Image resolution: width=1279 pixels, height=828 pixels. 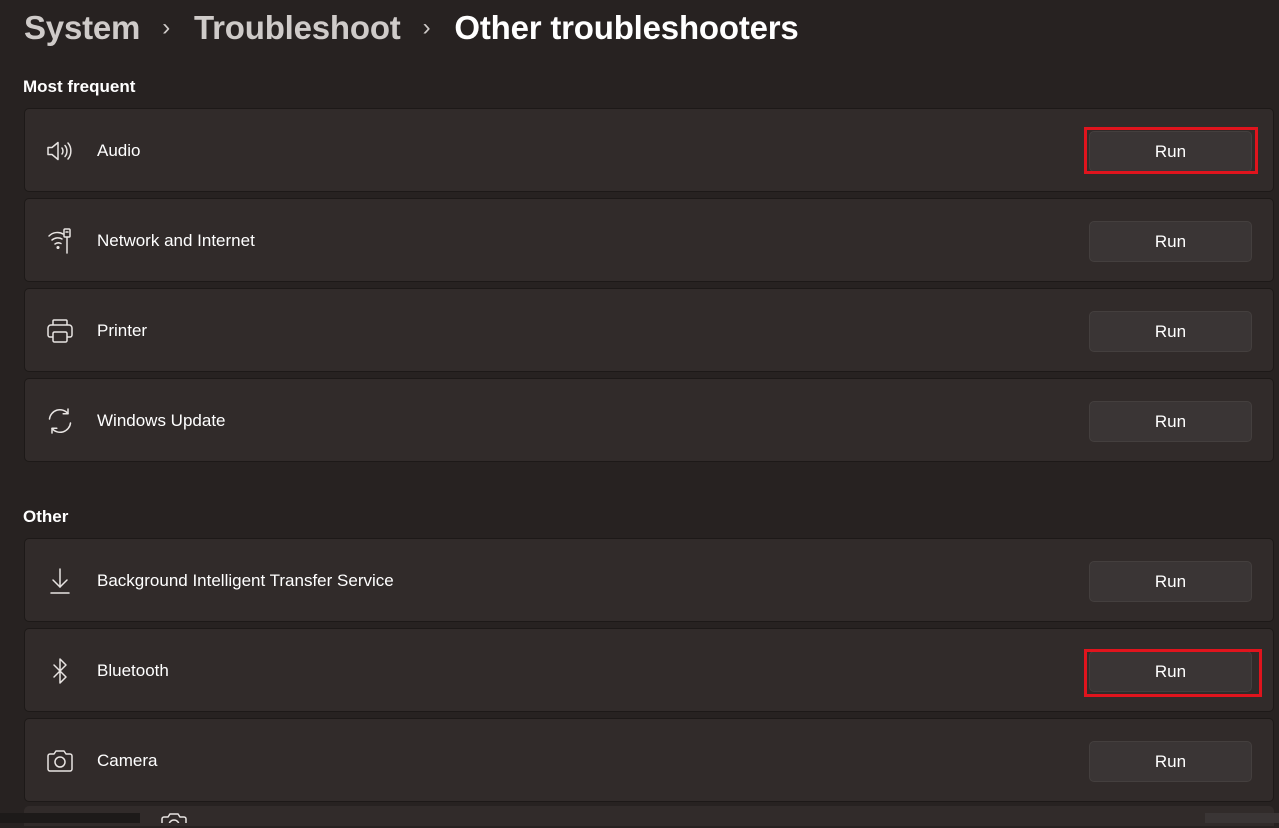 What do you see at coordinates (60, 671) in the screenshot?
I see `bluetooth-icon` at bounding box center [60, 671].